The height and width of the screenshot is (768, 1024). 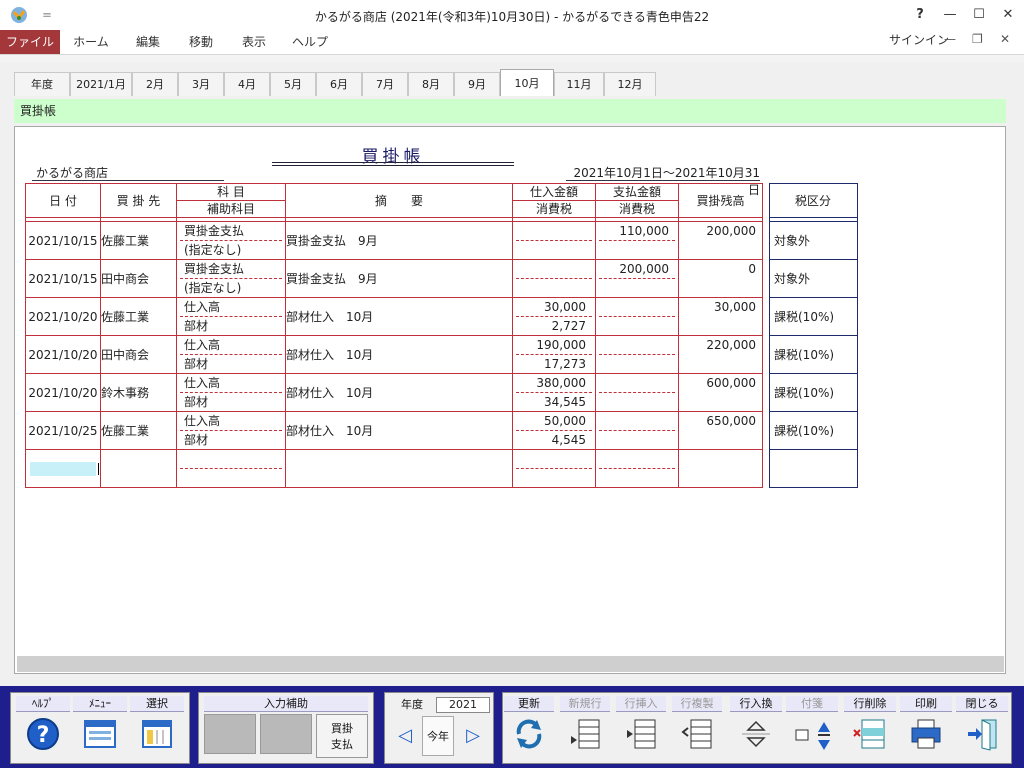 I want to click on ribbon-minimize-icon: —, so click(x=950, y=39).